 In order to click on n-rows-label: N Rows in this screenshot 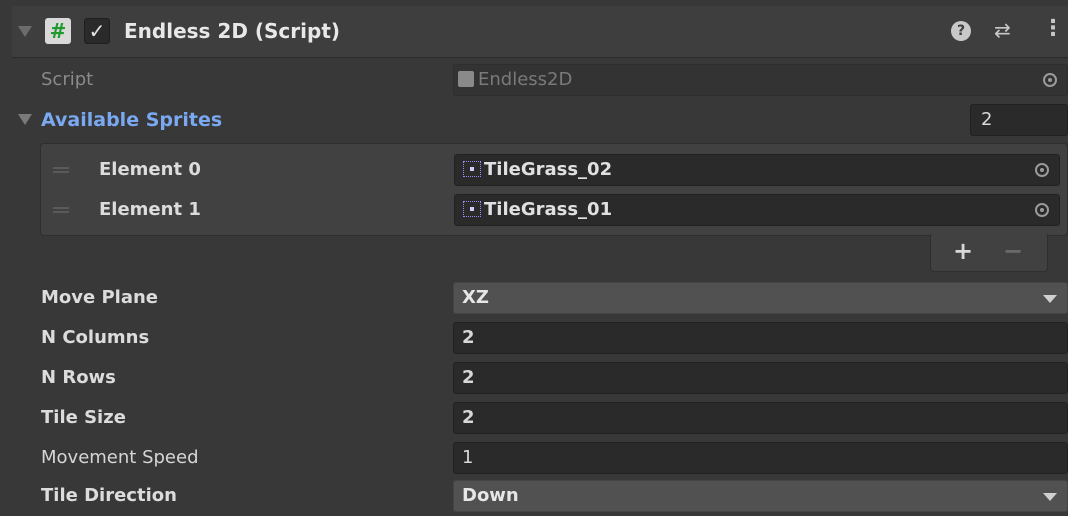, I will do `click(78, 377)`.